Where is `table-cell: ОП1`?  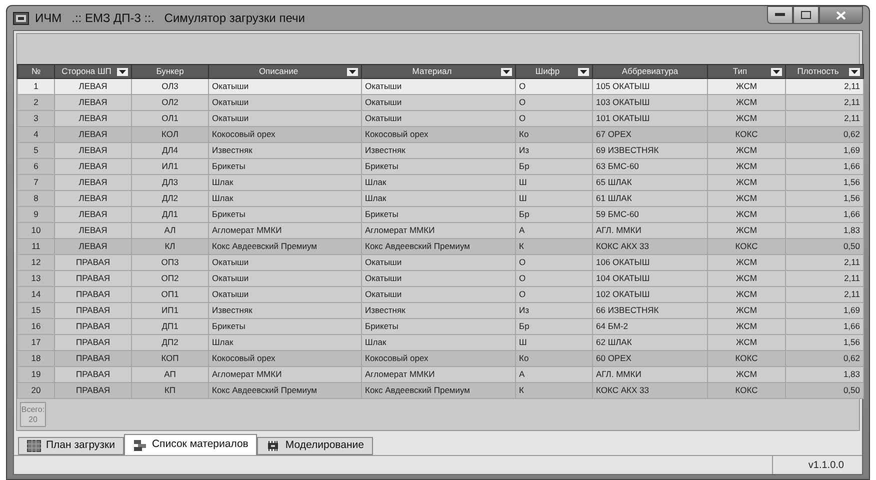 table-cell: ОП1 is located at coordinates (170, 294).